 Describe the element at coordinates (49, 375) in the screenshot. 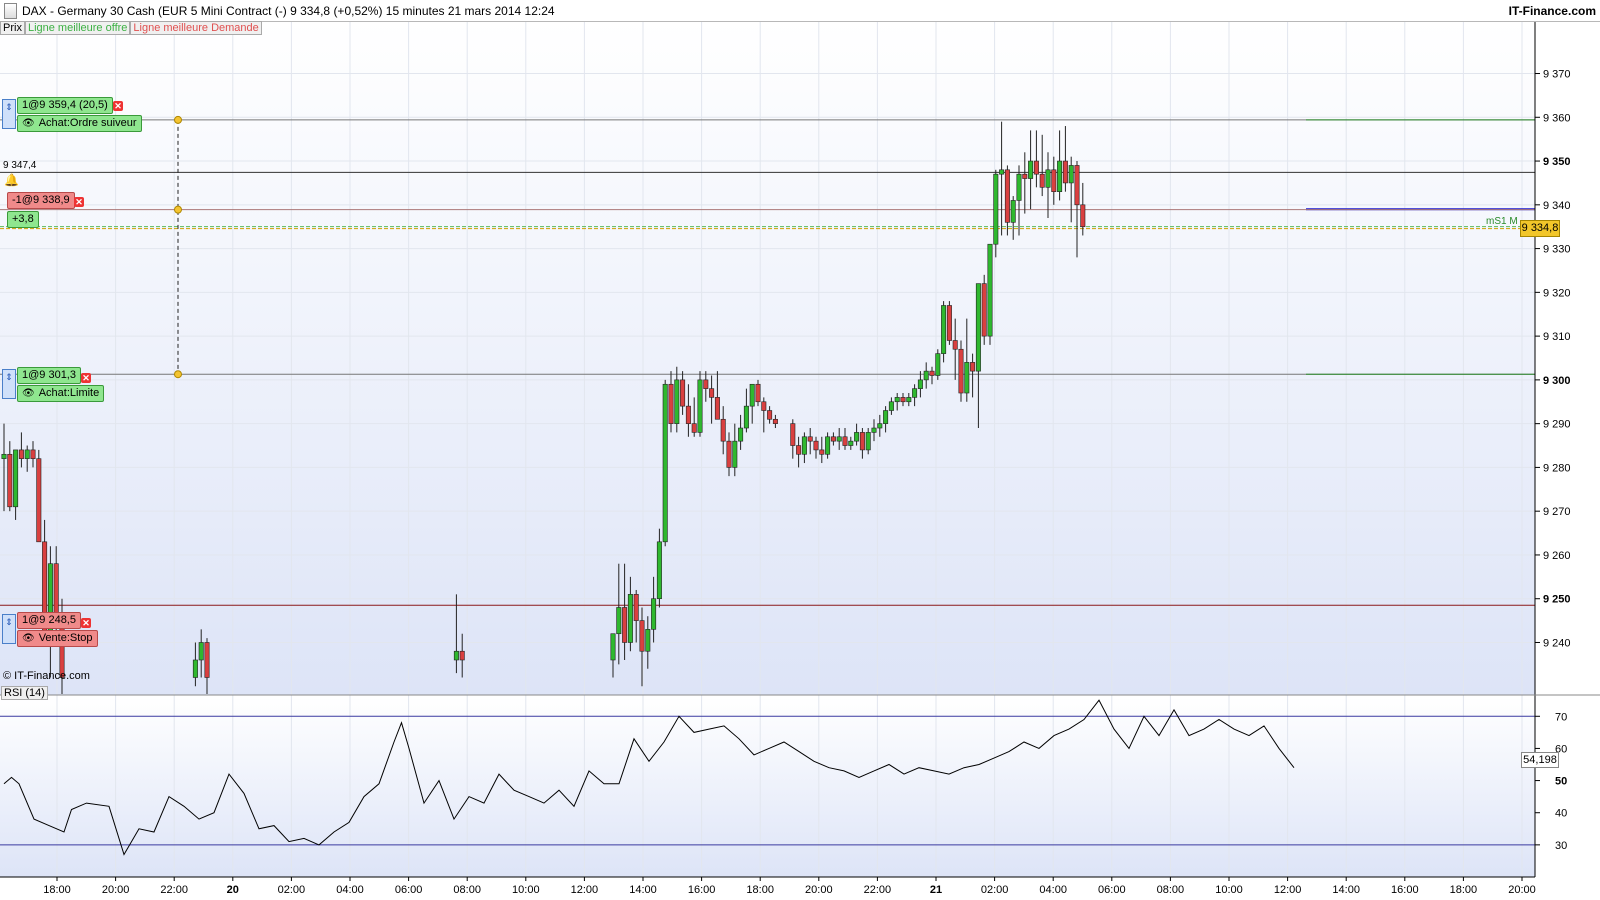

I see `limit-order-value: 1@9 301,3` at that location.